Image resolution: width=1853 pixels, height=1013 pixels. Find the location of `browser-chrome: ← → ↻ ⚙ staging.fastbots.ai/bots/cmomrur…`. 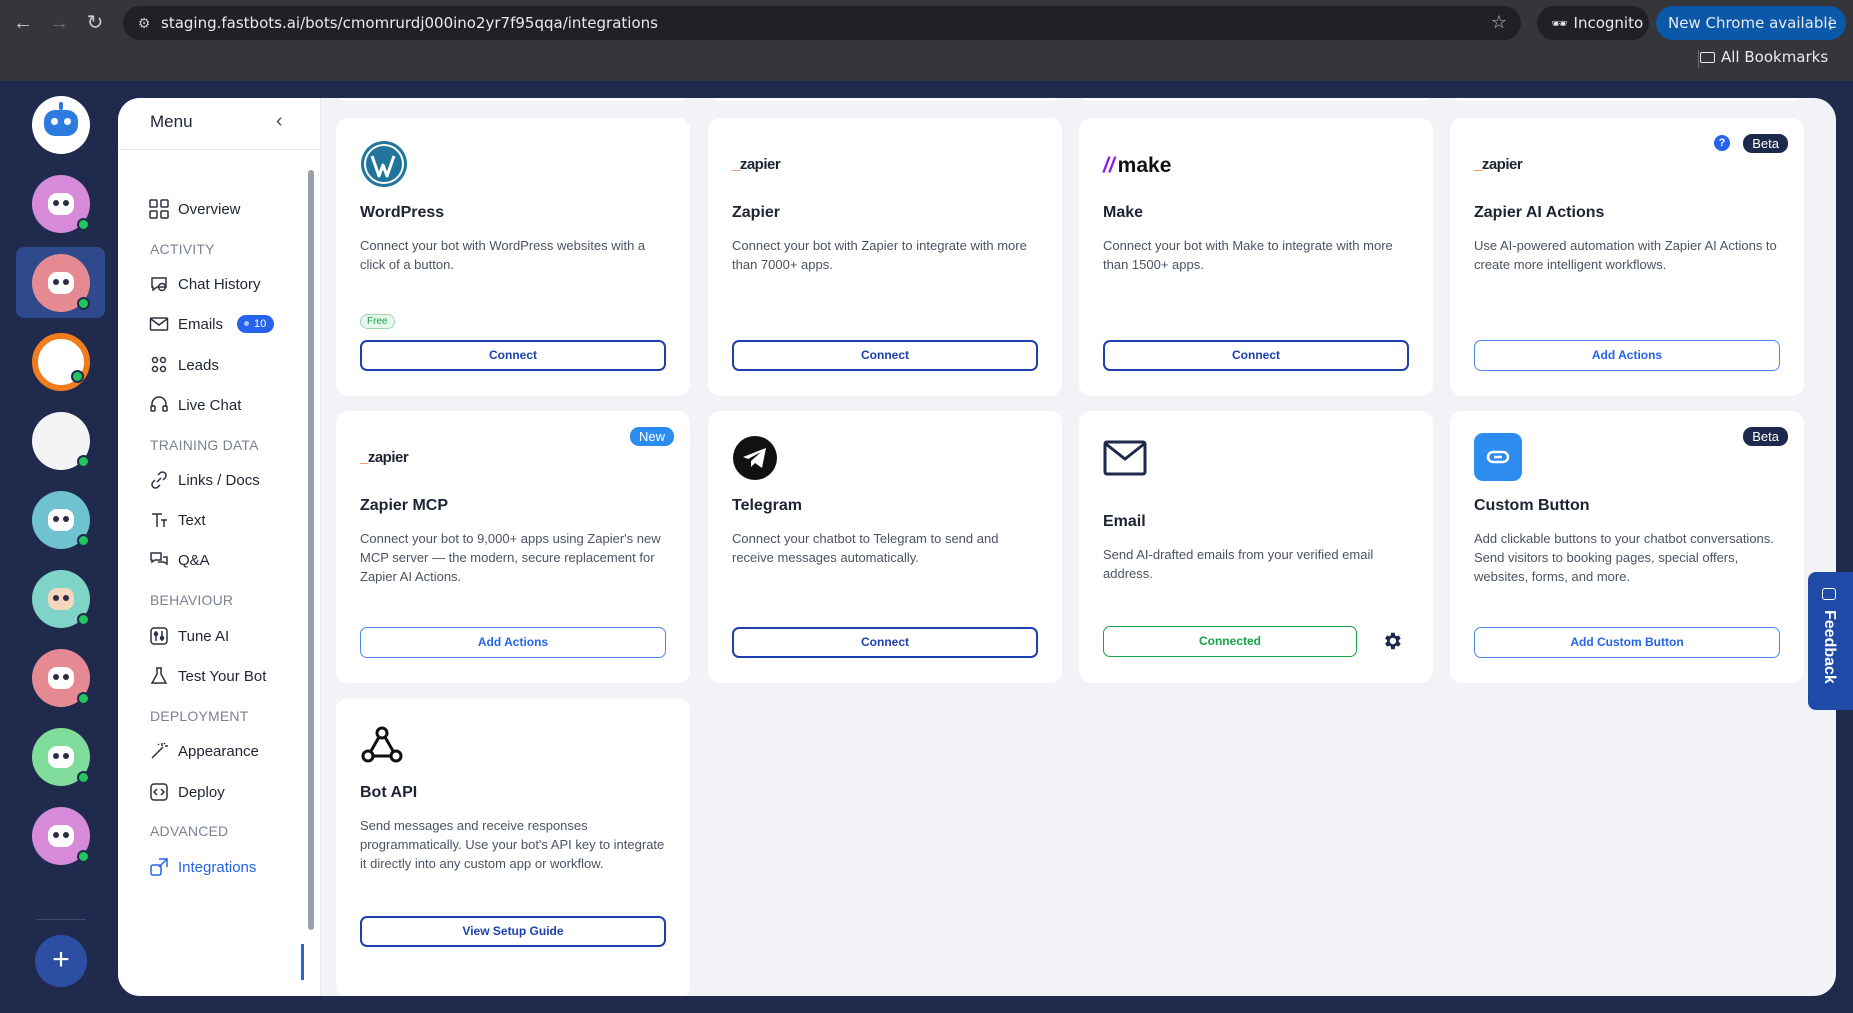

browser-chrome: ← → ↻ ⚙ staging.fastbots.ai/bots/cmomrur… is located at coordinates (926, 40).